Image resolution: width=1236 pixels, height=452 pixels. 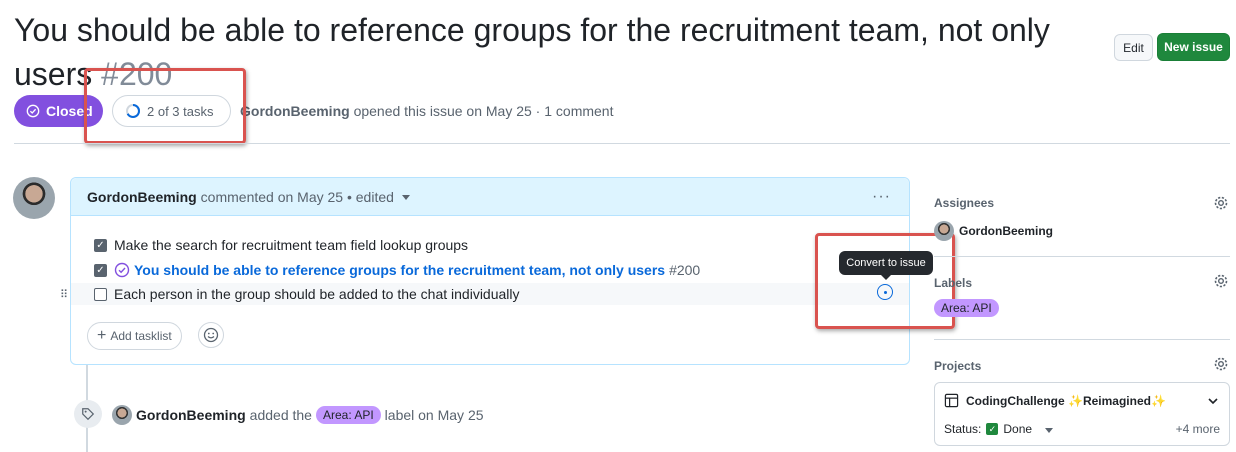 I want to click on status-value: Done, so click(x=1018, y=429).